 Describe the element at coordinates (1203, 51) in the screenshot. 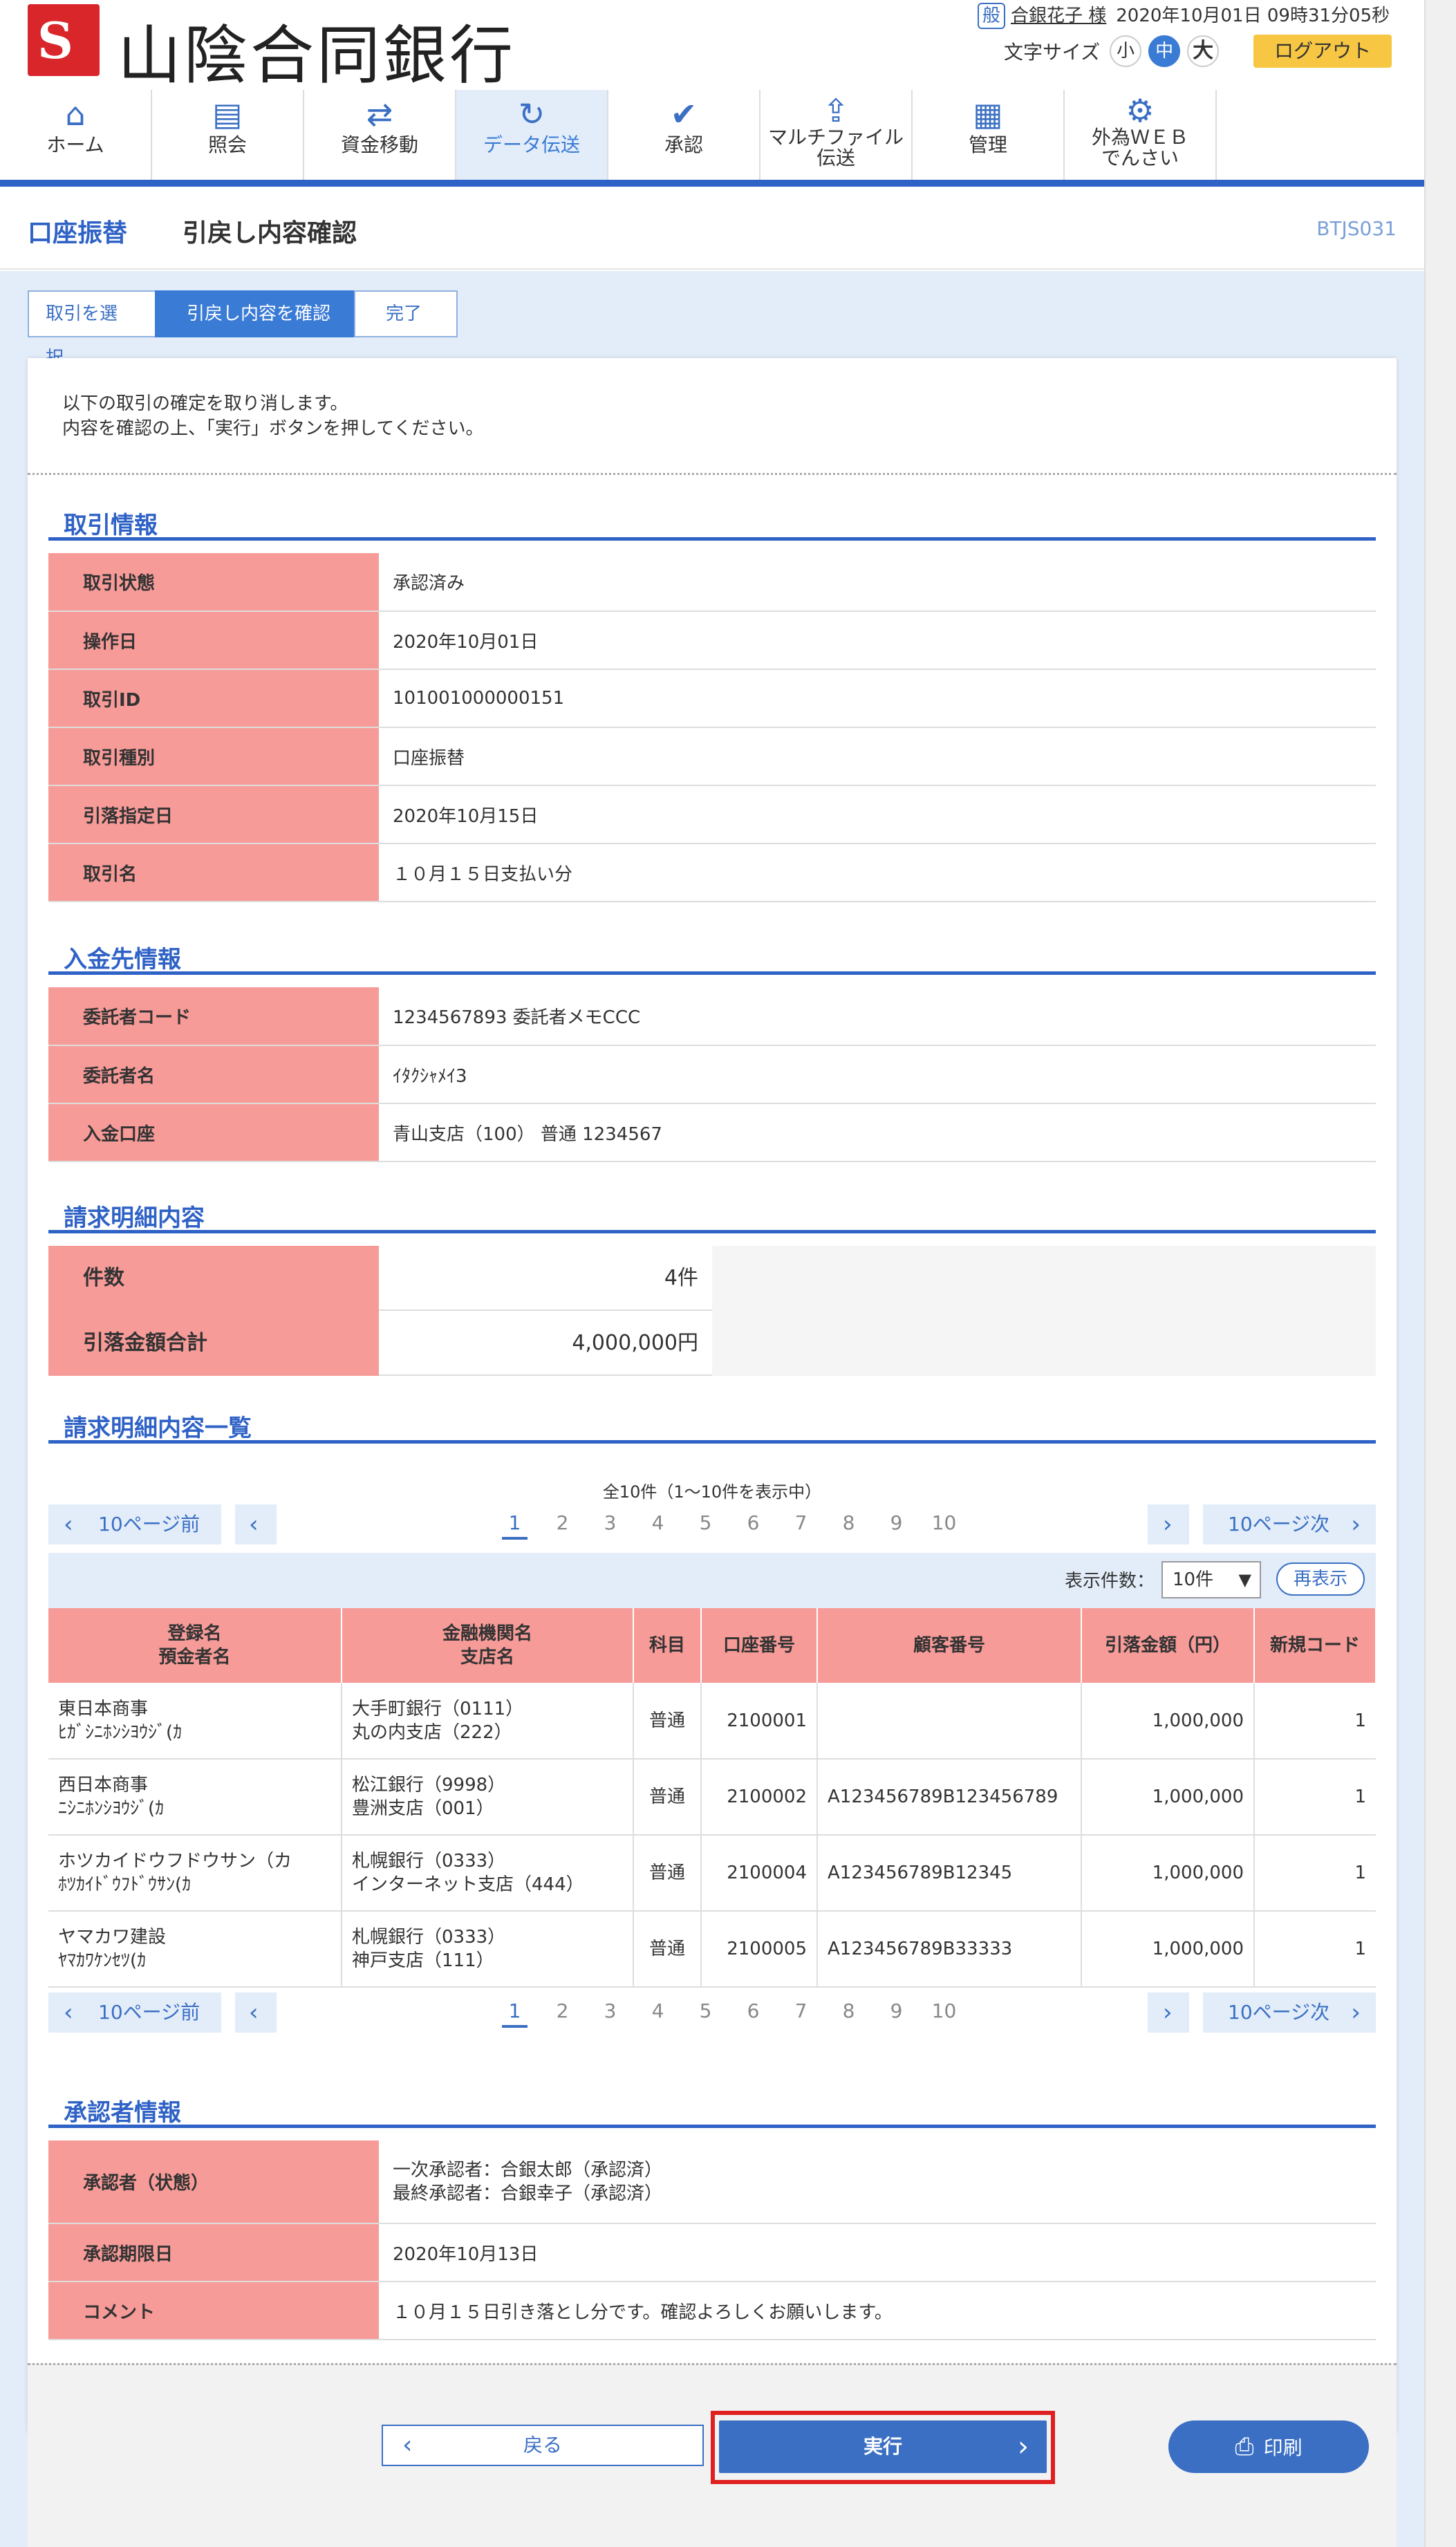

I see `font-size-large-button: 大` at that location.